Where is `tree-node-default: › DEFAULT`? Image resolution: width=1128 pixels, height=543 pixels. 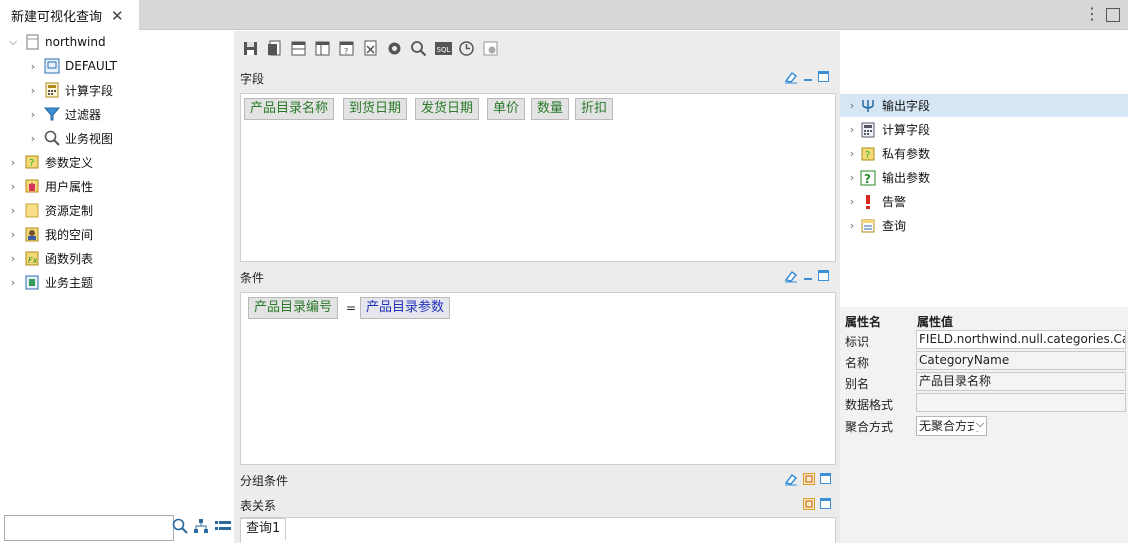
tree-node-default: › DEFAULT is located at coordinates (71, 66).